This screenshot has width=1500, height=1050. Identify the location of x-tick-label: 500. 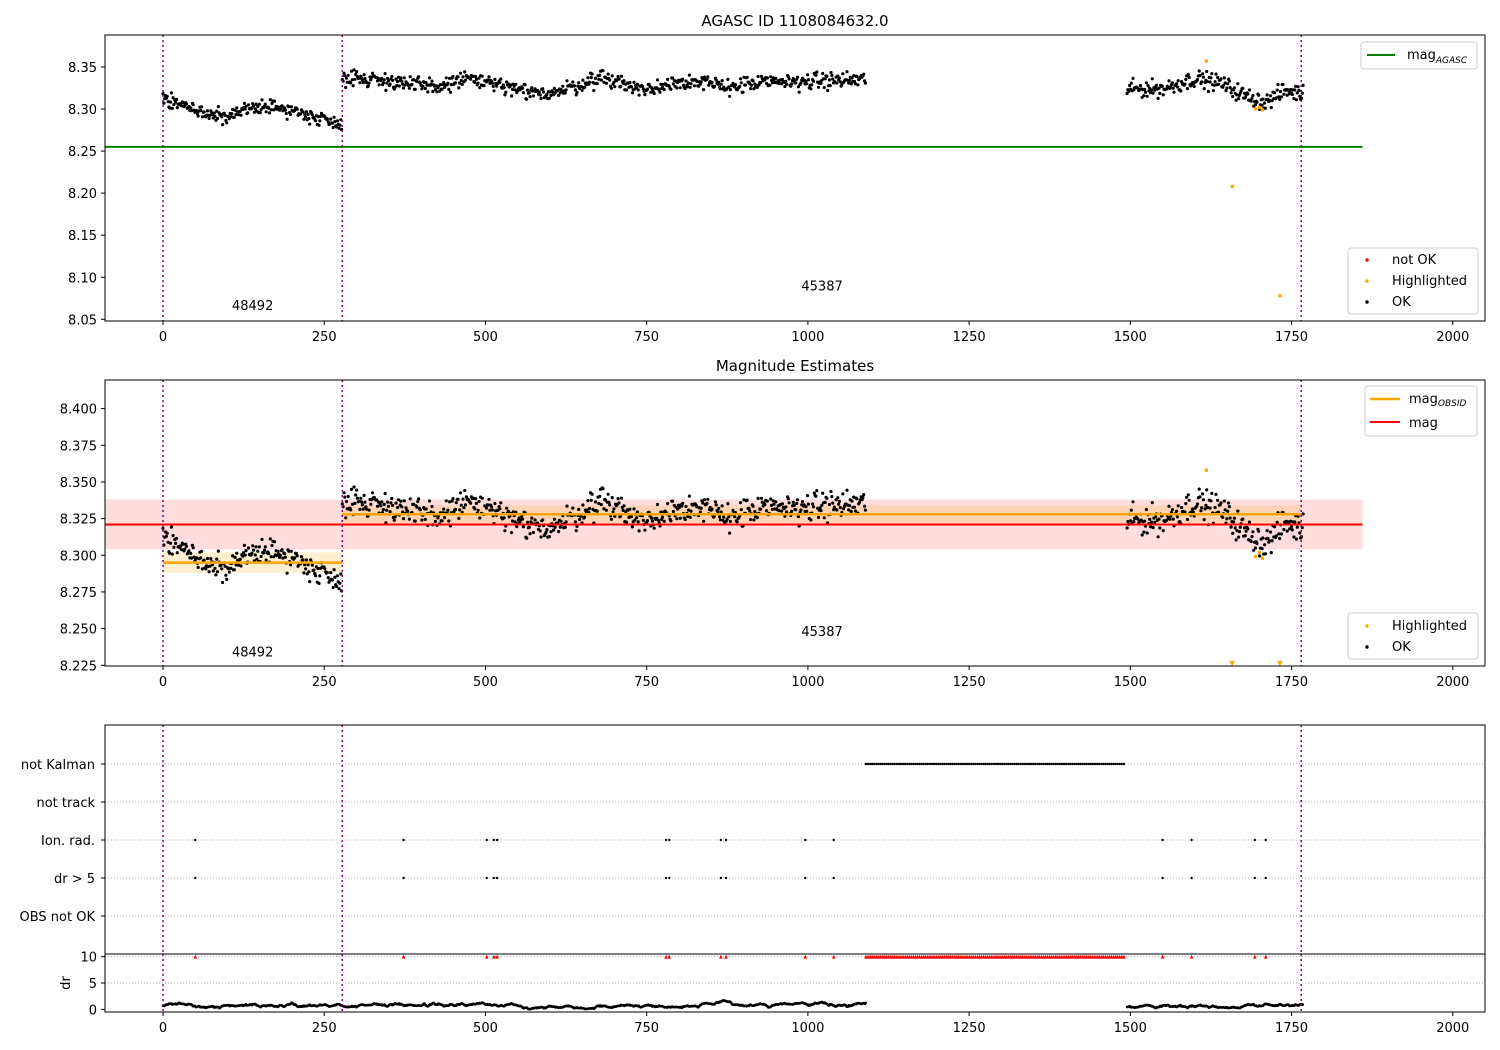
(485, 337).